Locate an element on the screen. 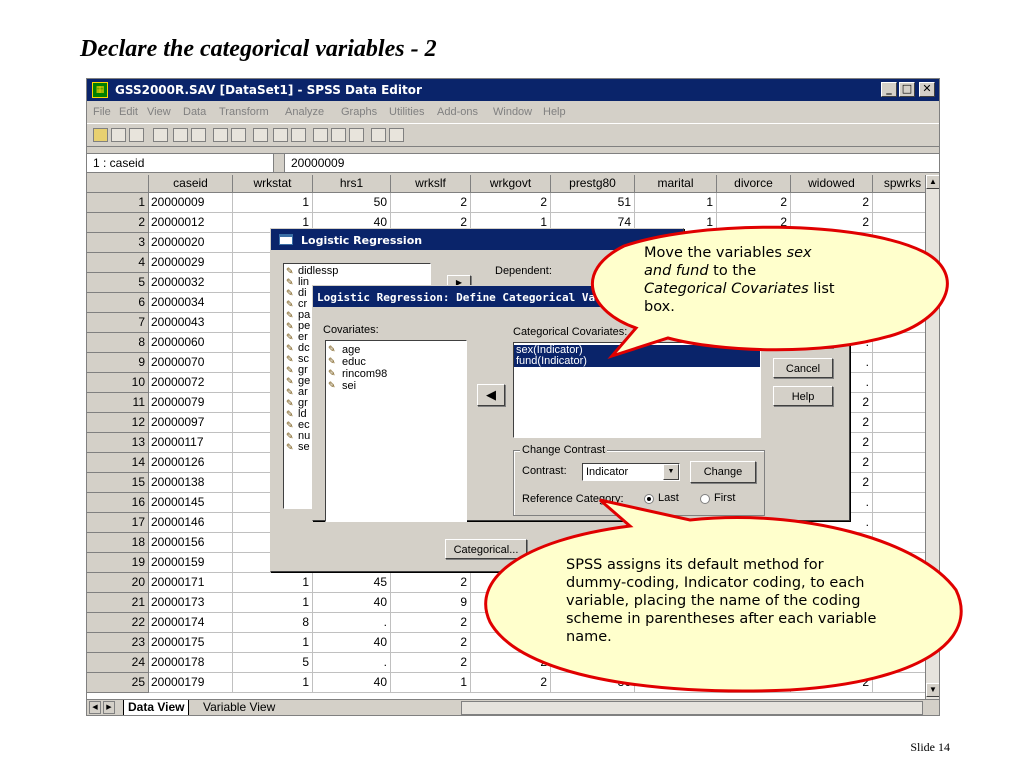 The image size is (1024, 768). row-number: 9 is located at coordinates (118, 363).